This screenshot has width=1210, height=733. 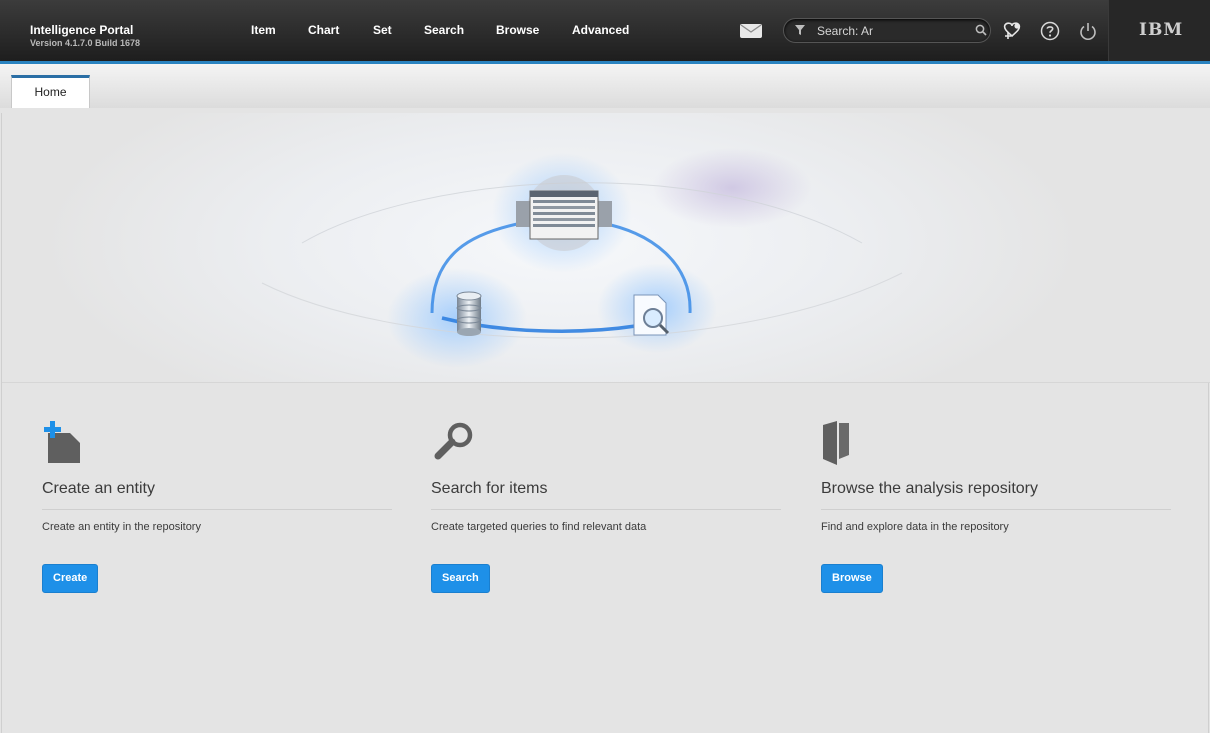 What do you see at coordinates (836, 443) in the screenshot?
I see `folder-icon` at bounding box center [836, 443].